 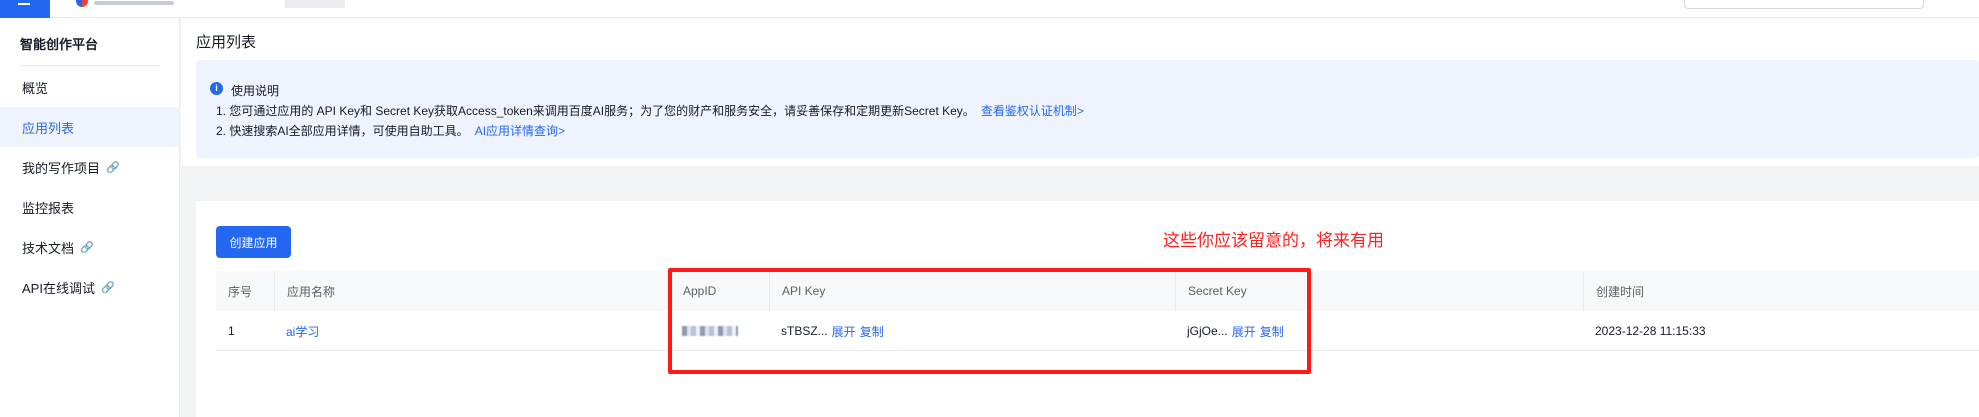 What do you see at coordinates (90, 127) in the screenshot?
I see `sidebar-item-app-list: 应用列表` at bounding box center [90, 127].